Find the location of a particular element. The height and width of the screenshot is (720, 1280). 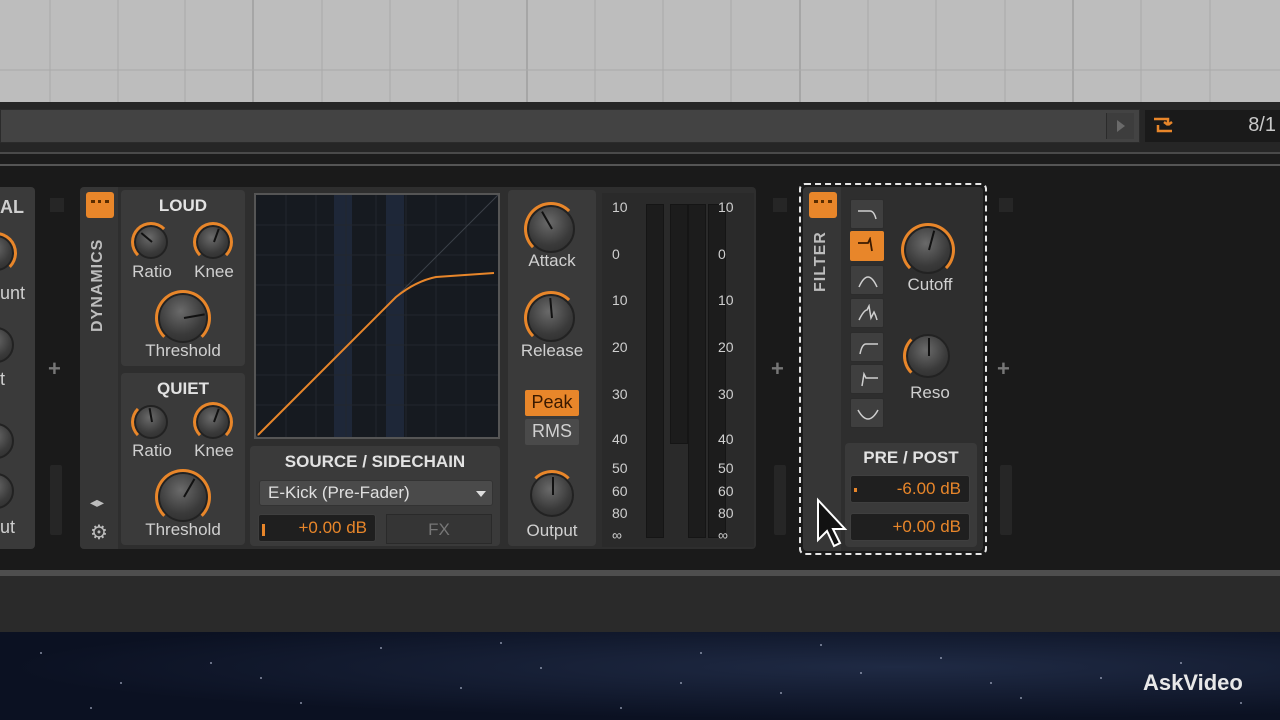

quiet-knee-label: Knee is located at coordinates (214, 450).